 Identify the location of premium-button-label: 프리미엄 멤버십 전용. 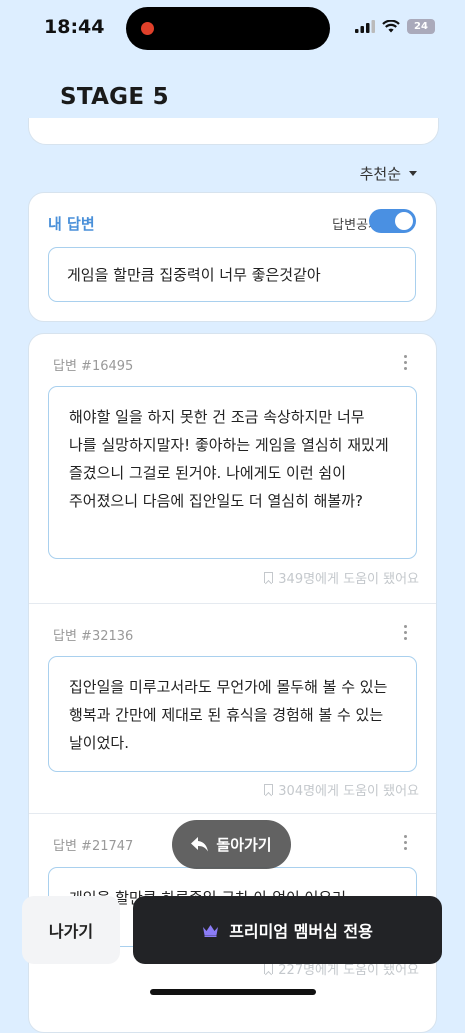
(301, 931).